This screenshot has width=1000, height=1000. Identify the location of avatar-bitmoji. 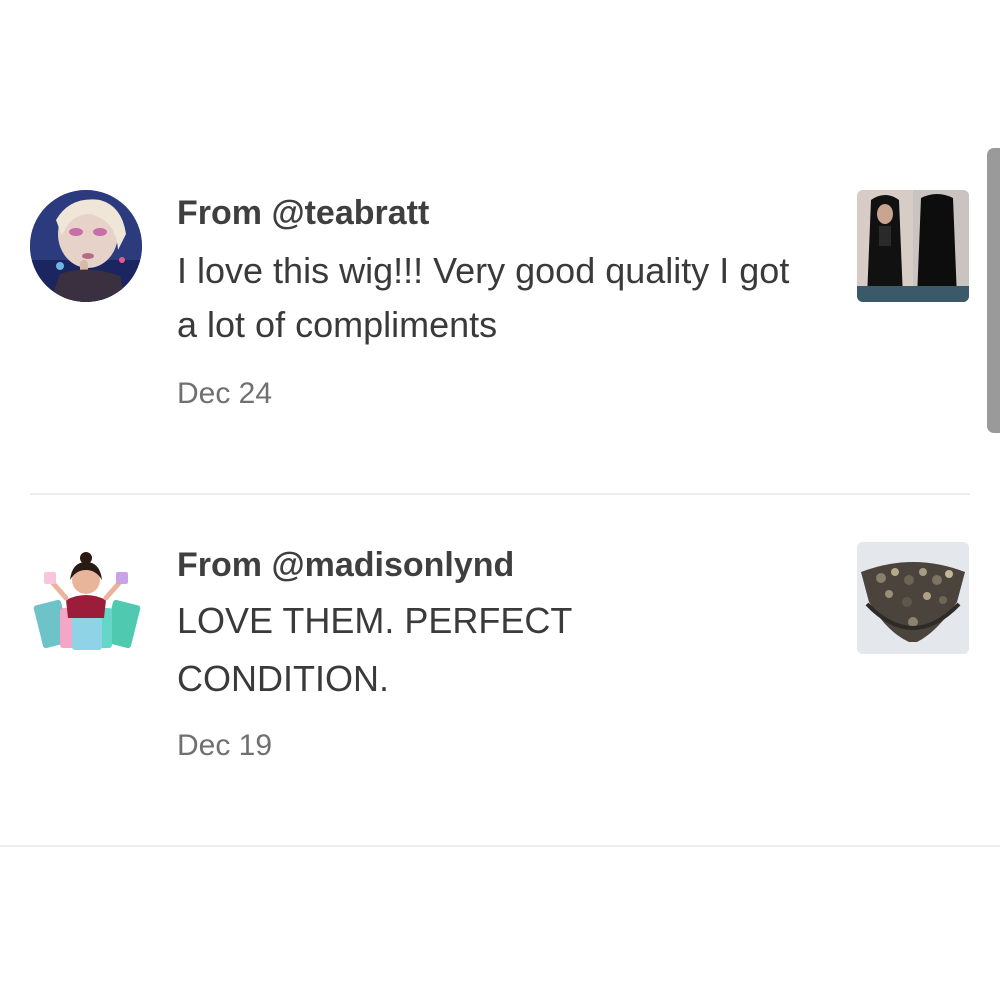
(87, 601).